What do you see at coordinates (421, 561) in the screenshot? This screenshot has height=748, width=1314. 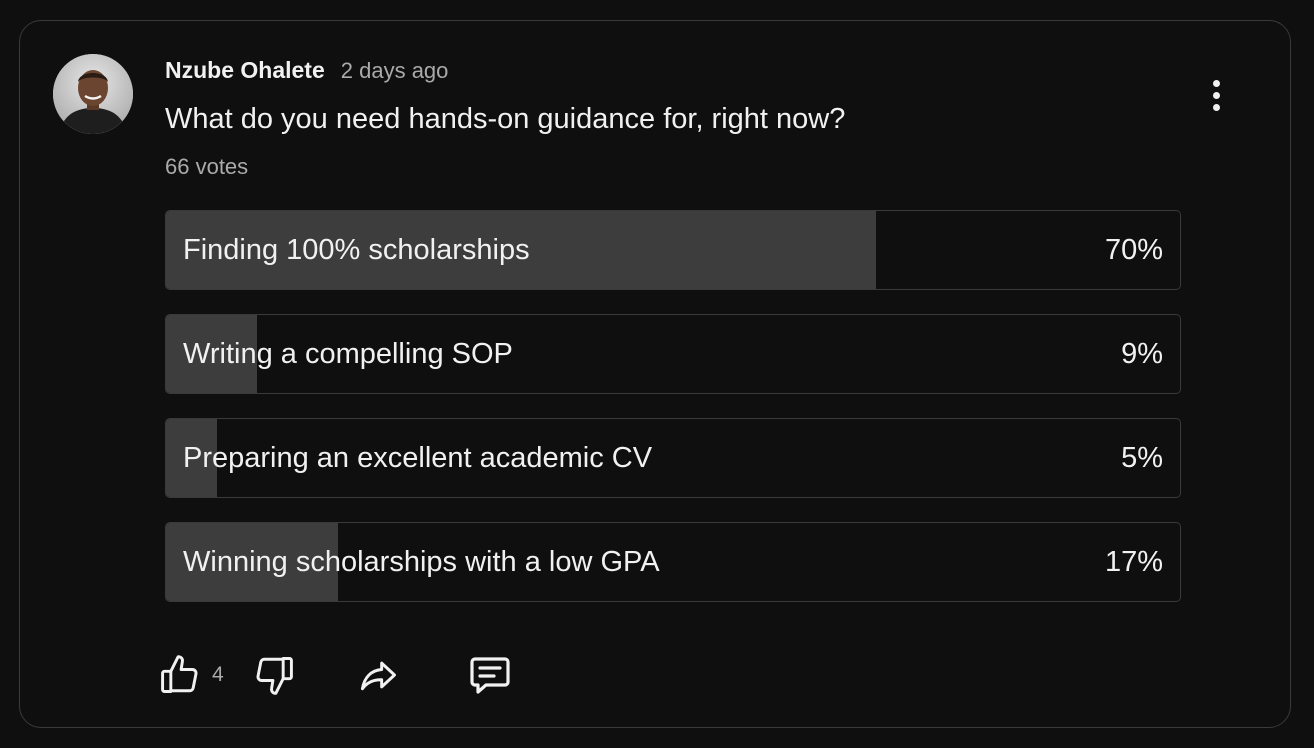 I see `poll-option-label: Winning scholarships with a low GPA` at bounding box center [421, 561].